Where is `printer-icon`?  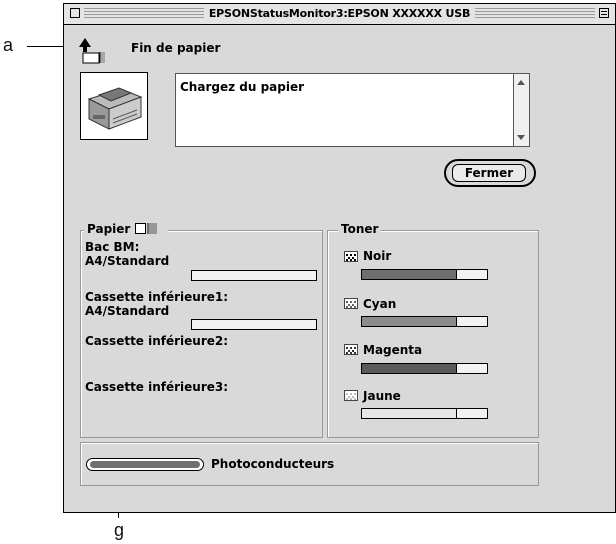 printer-icon is located at coordinates (114, 106).